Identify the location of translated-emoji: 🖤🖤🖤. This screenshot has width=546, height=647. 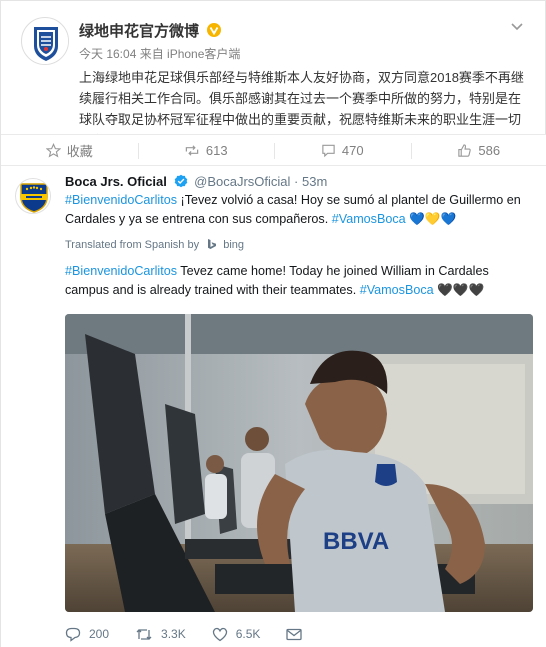
(459, 290).